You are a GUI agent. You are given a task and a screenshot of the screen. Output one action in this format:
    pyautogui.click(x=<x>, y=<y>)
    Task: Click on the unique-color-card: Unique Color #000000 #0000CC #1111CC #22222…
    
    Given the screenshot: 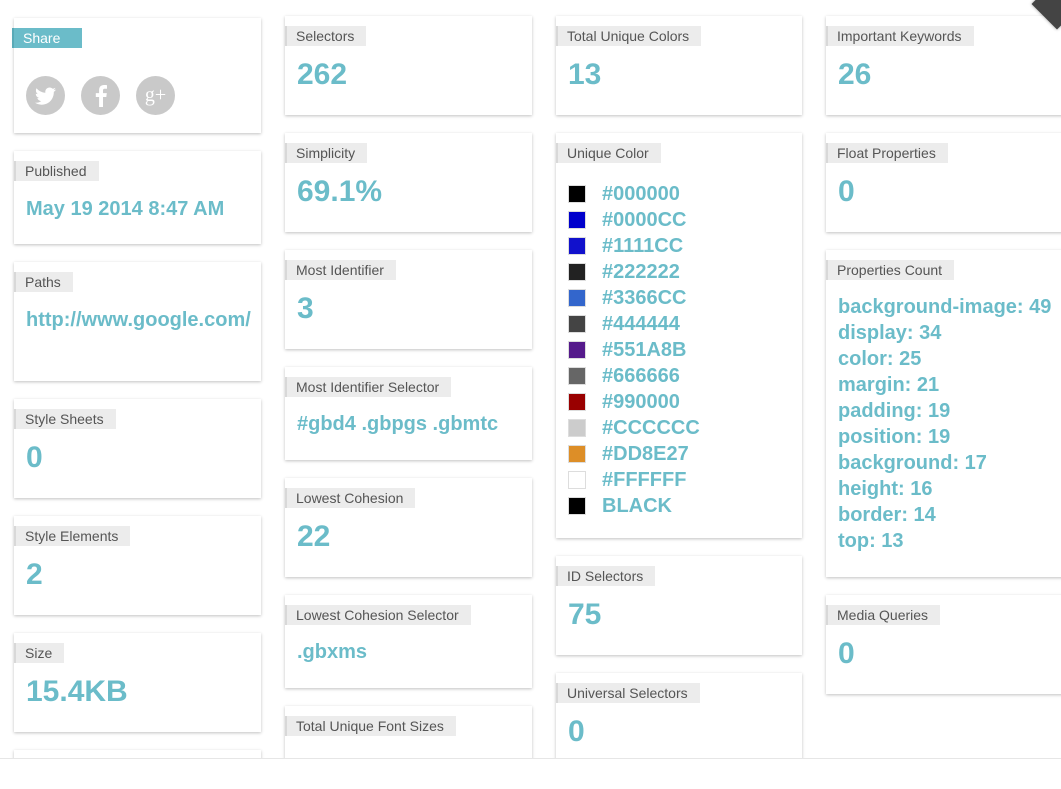 What is the action you would take?
    pyautogui.click(x=679, y=335)
    